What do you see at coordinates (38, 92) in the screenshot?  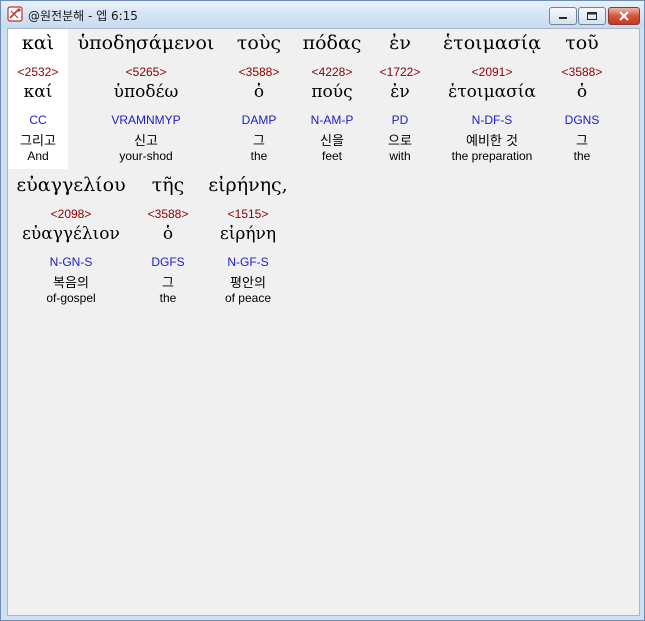 I see `lemma: καί` at bounding box center [38, 92].